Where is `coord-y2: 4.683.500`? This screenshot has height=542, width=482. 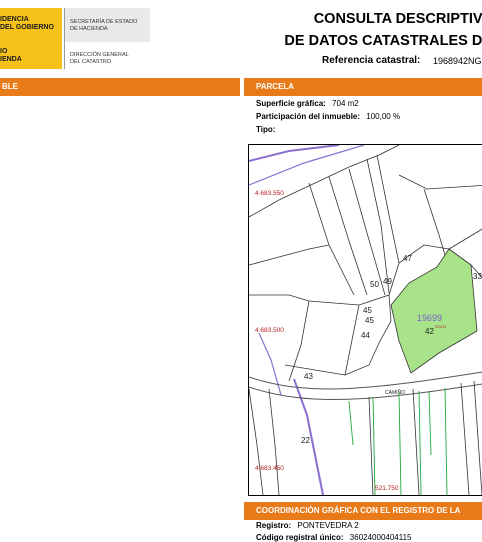
coord-y2: 4.683.500 is located at coordinates (269, 330).